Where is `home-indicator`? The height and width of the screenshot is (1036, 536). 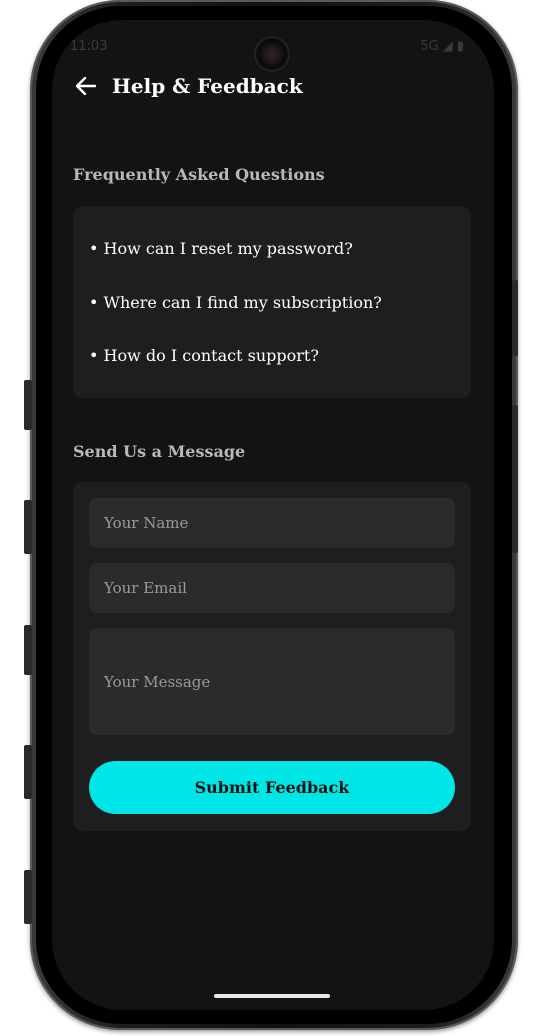 home-indicator is located at coordinates (272, 996).